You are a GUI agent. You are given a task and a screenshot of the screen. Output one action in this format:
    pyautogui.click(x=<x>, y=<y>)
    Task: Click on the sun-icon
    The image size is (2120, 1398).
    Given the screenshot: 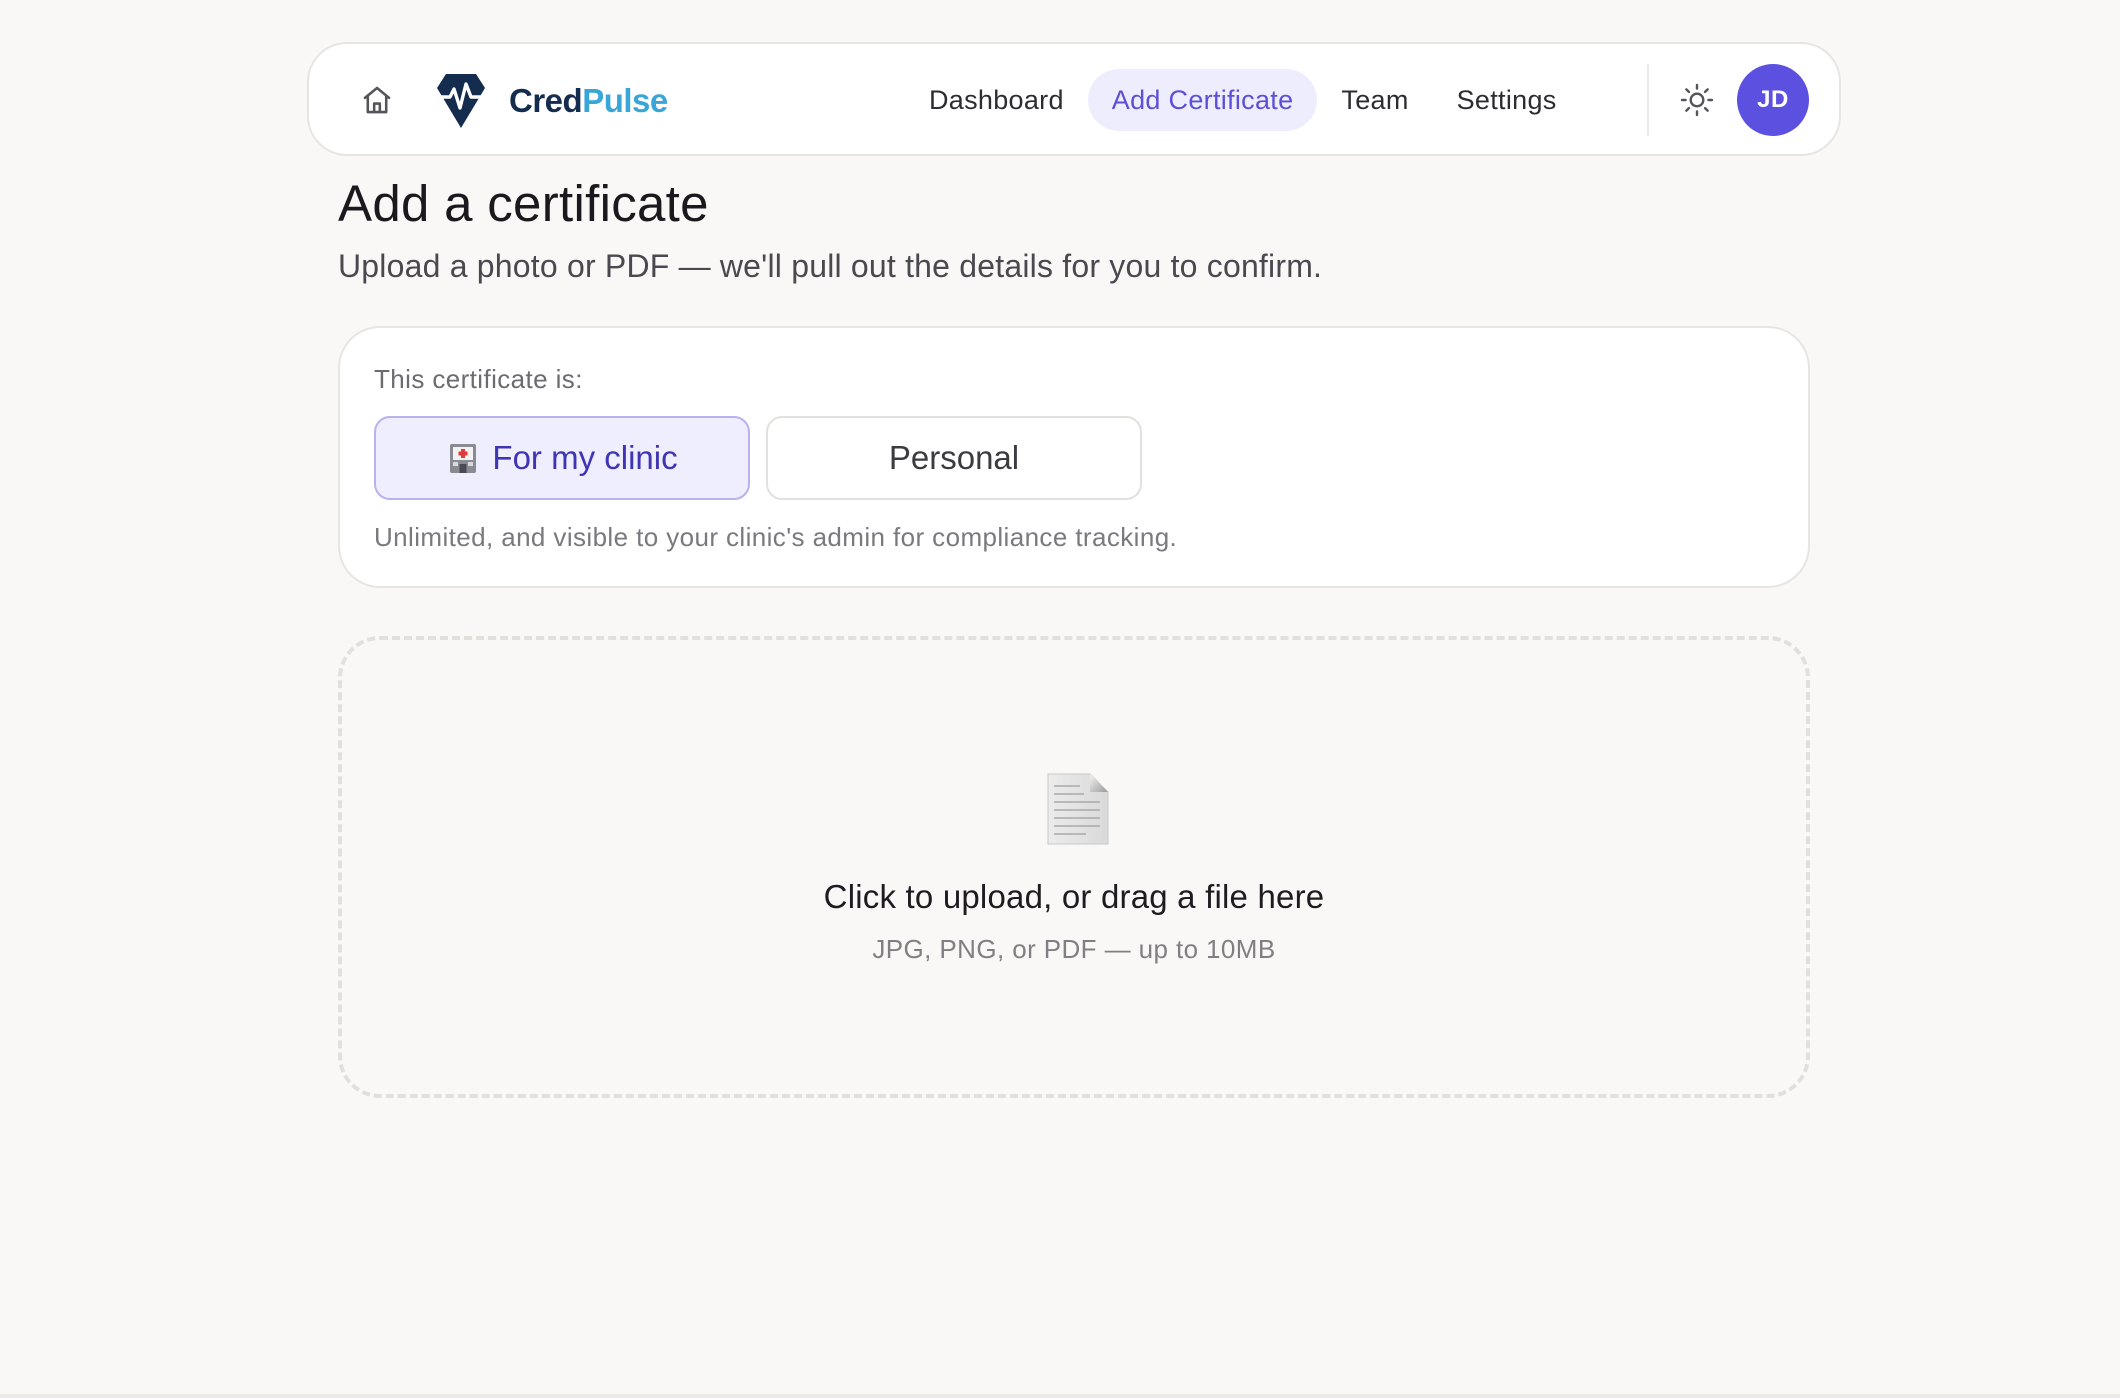 What is the action you would take?
    pyautogui.click(x=1697, y=100)
    